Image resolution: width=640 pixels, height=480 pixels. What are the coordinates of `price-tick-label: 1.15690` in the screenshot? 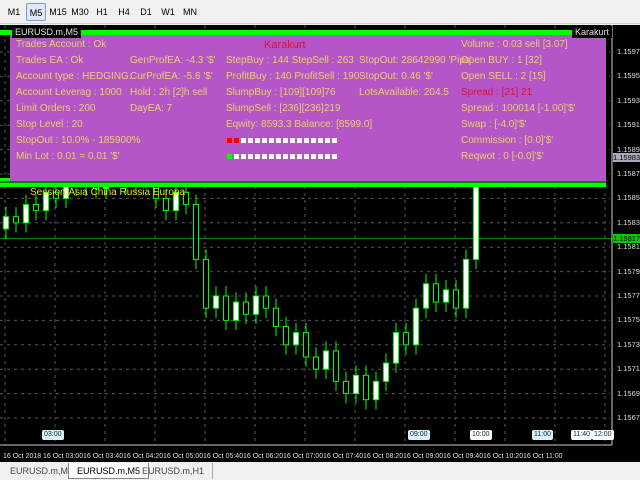 It's located at (628, 393).